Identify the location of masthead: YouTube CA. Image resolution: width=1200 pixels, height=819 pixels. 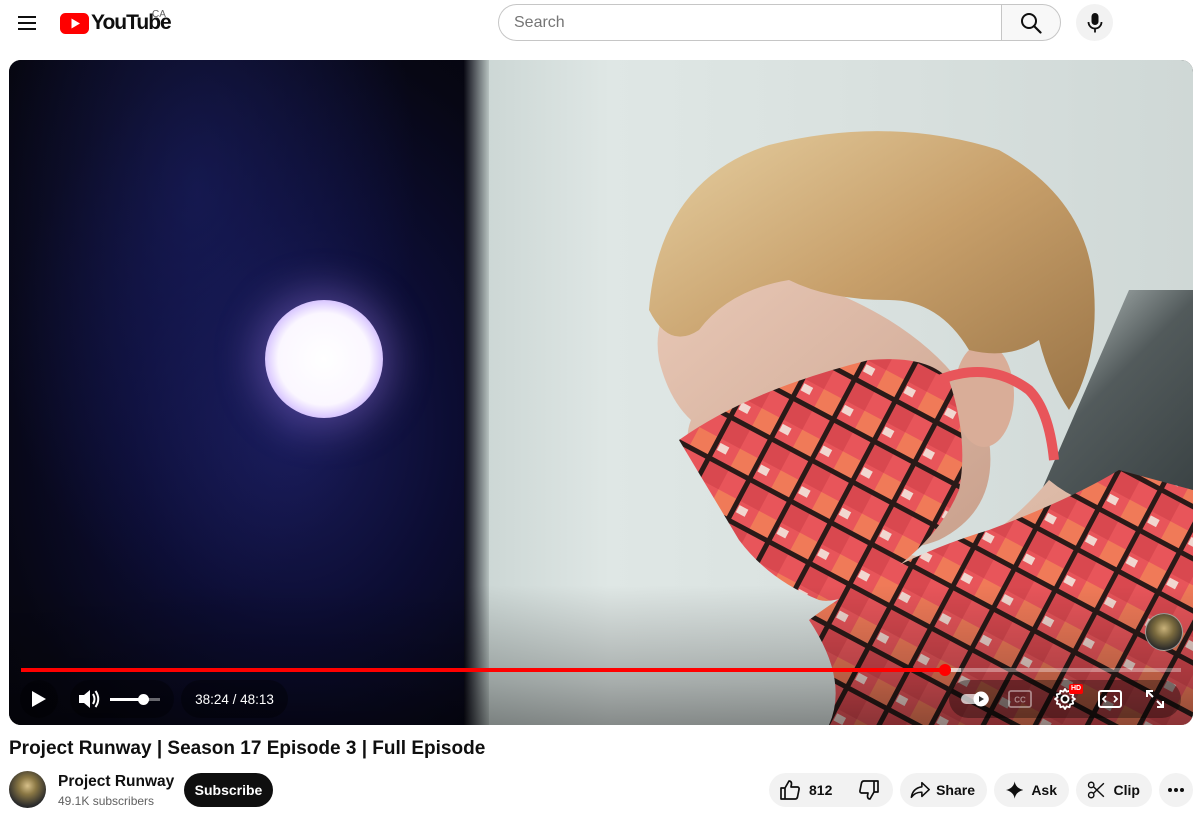
(600, 22).